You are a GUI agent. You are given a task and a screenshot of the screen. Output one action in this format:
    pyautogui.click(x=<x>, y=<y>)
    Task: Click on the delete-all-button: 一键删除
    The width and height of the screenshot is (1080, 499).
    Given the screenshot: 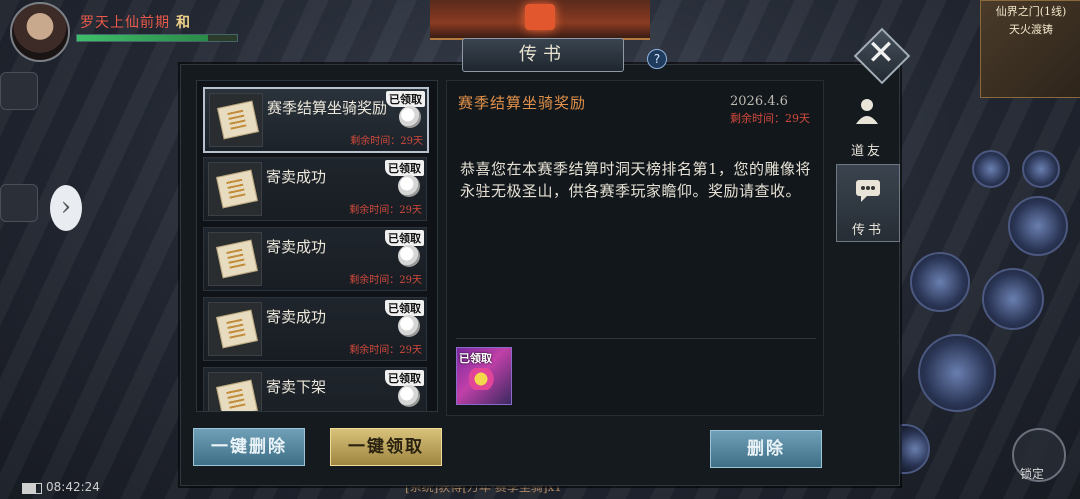 What is the action you would take?
    pyautogui.click(x=249, y=447)
    